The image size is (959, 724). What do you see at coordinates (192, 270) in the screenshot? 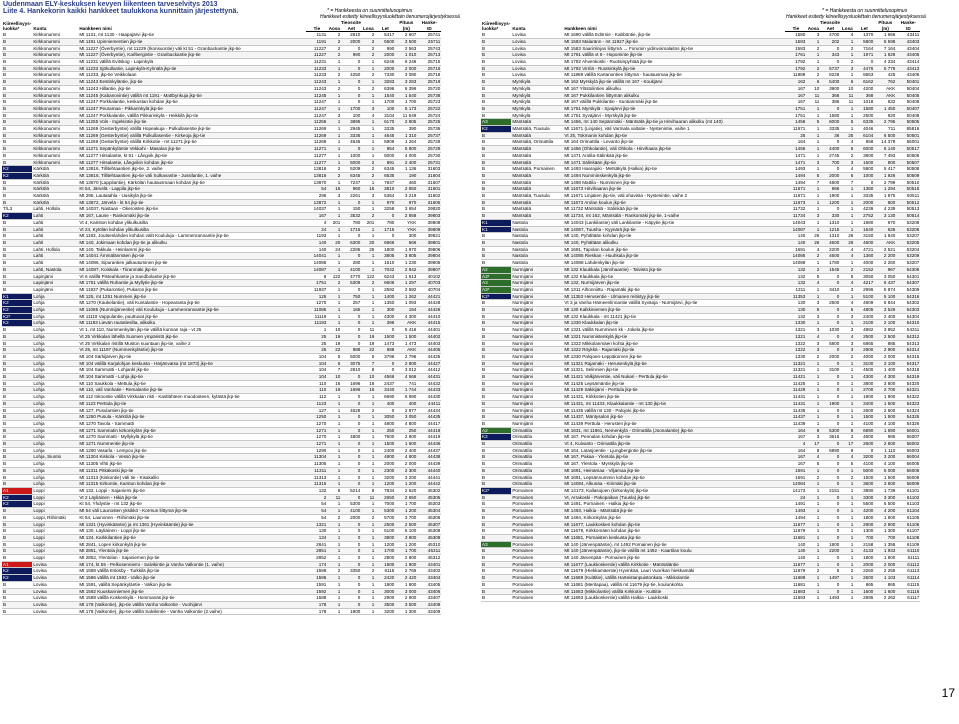
I see `row-project-name: Mt 14087, Koiskala - Tiiranmäki jkp-tie` at bounding box center [192, 270].